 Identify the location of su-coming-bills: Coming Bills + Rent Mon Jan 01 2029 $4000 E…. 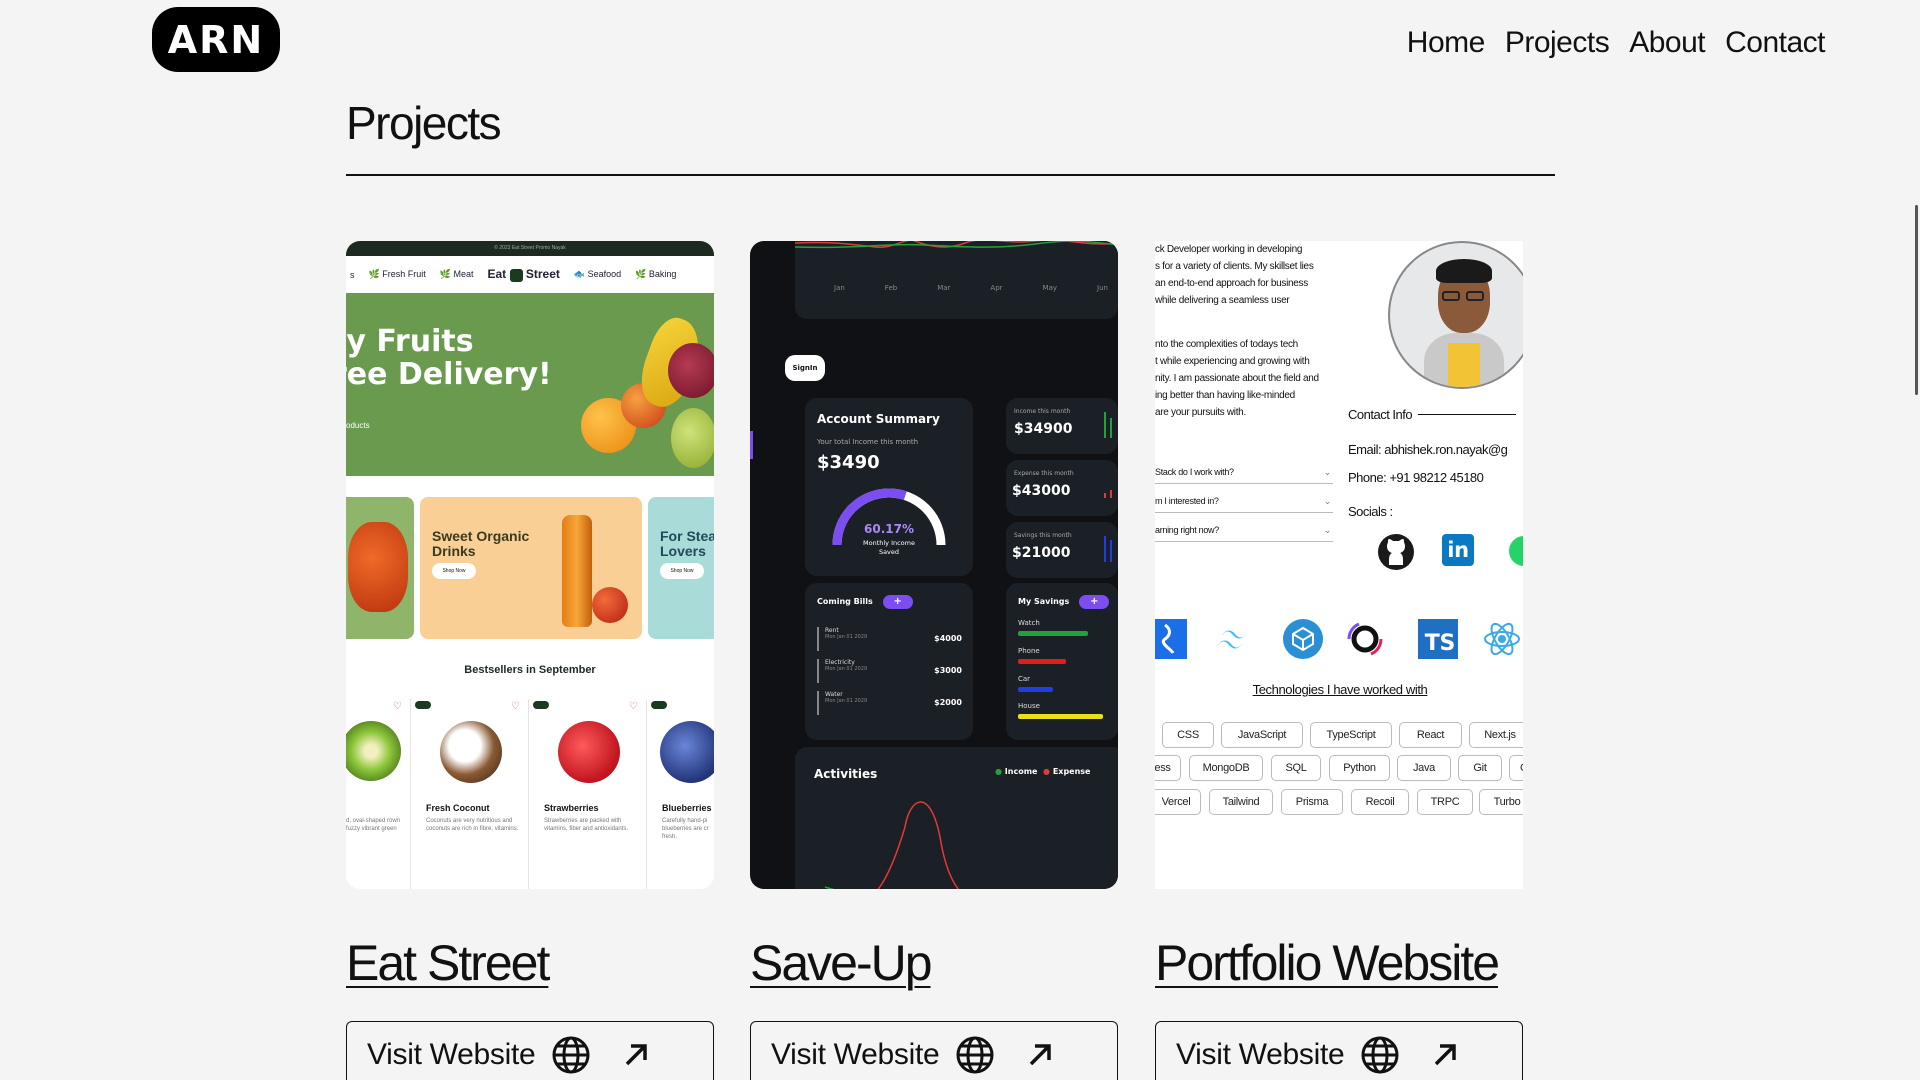
(889, 661).